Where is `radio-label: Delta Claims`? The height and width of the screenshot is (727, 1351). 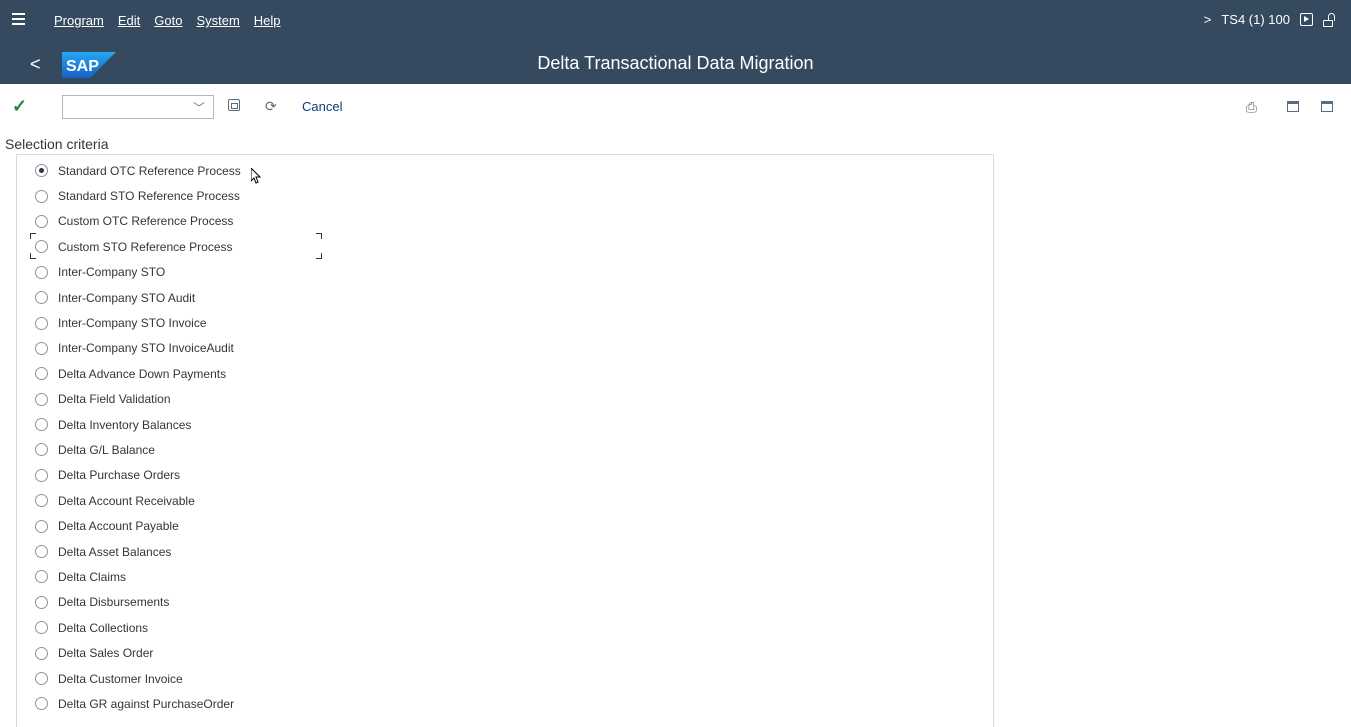 radio-label: Delta Claims is located at coordinates (92, 576).